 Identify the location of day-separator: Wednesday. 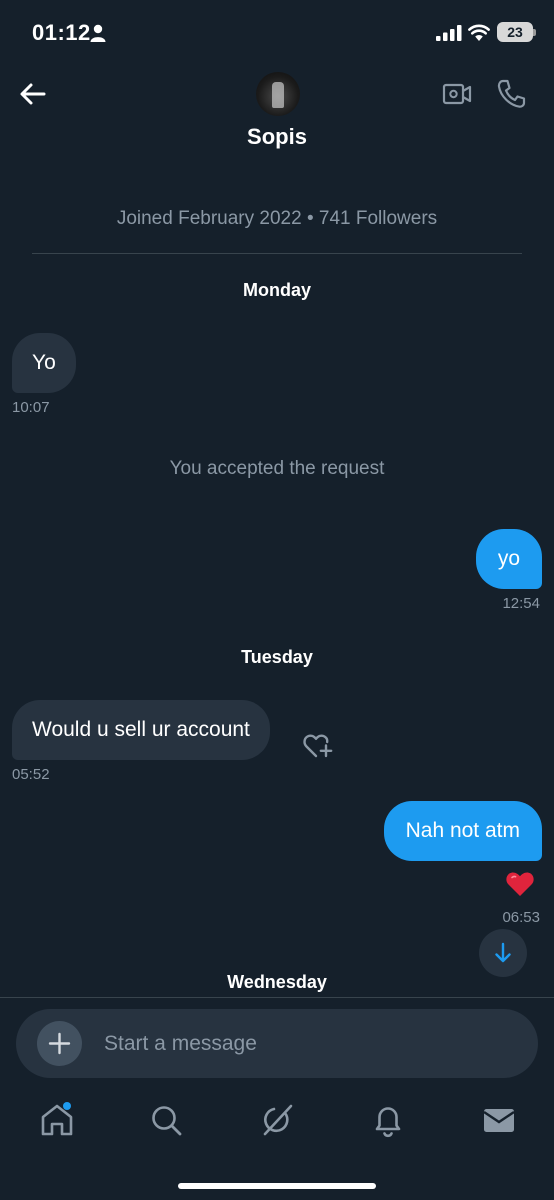
(277, 982).